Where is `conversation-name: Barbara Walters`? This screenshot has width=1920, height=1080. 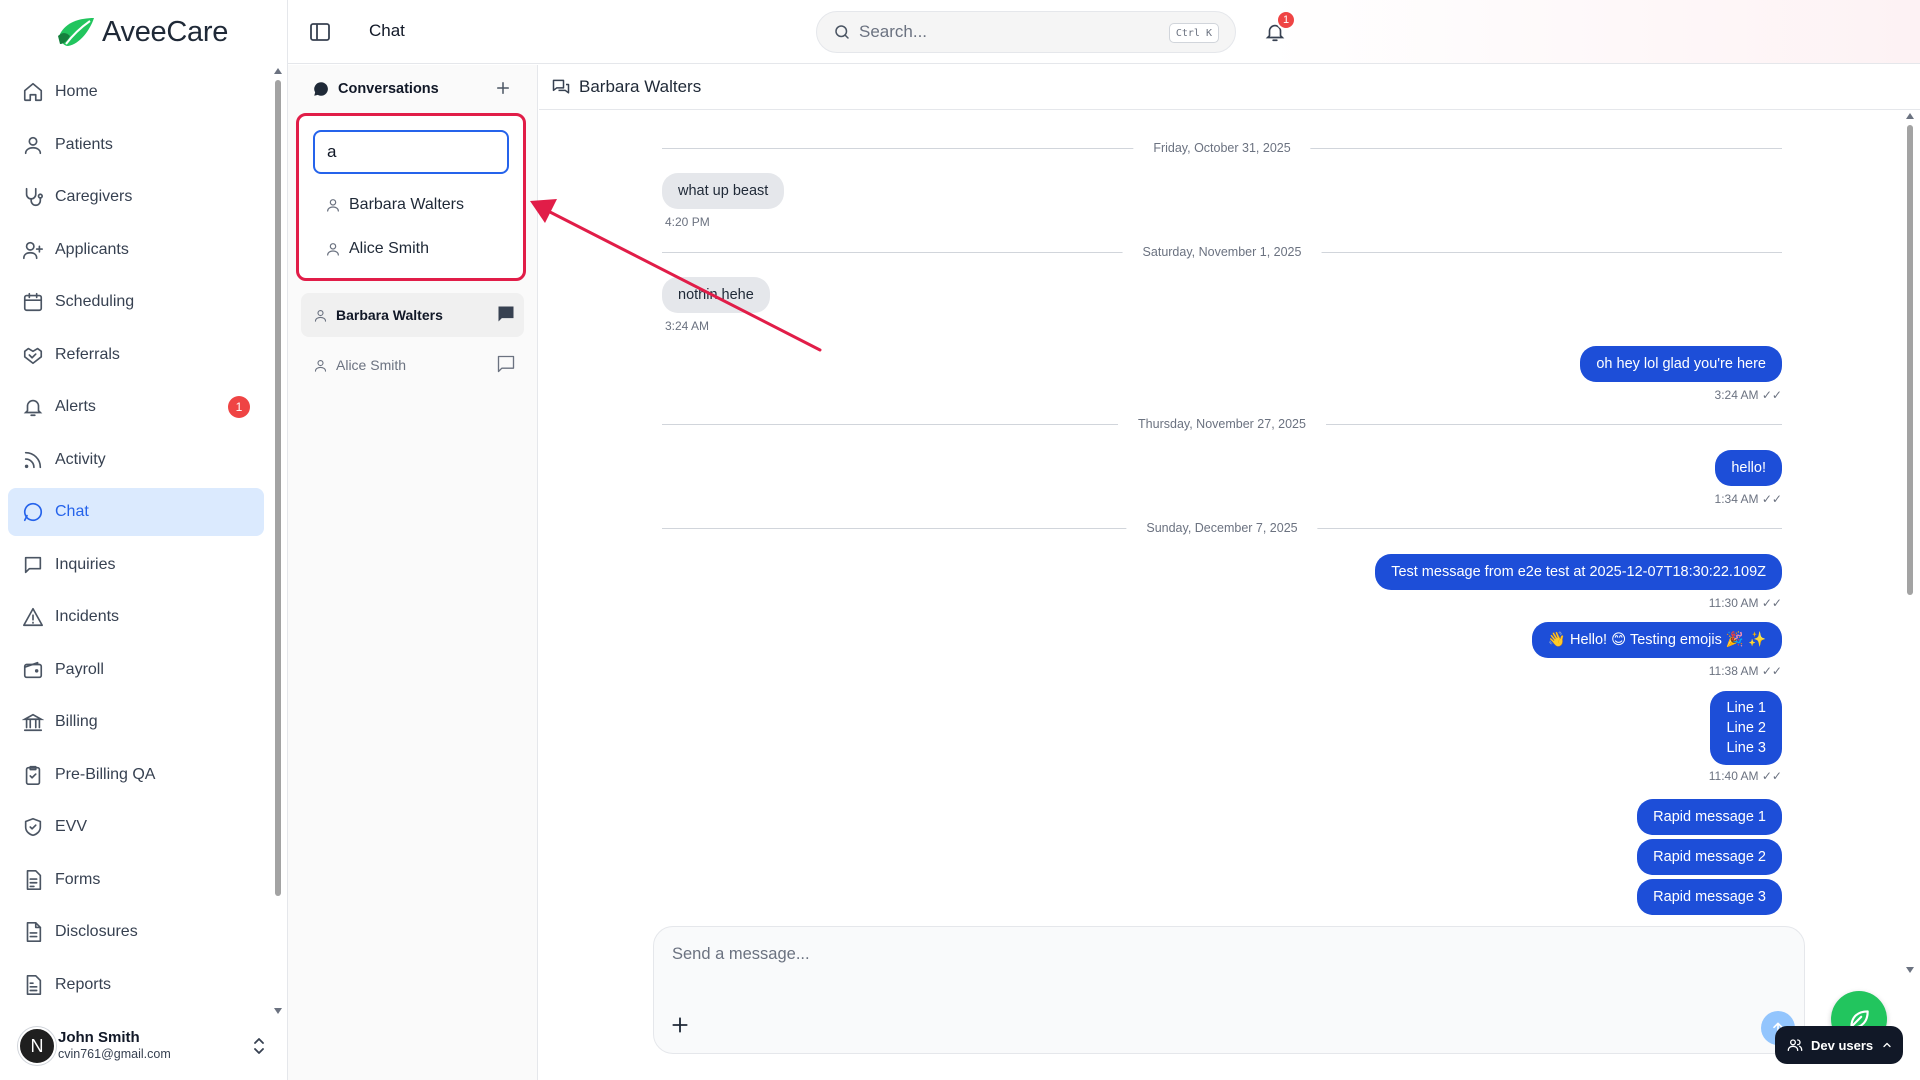 conversation-name: Barbara Walters is located at coordinates (389, 315).